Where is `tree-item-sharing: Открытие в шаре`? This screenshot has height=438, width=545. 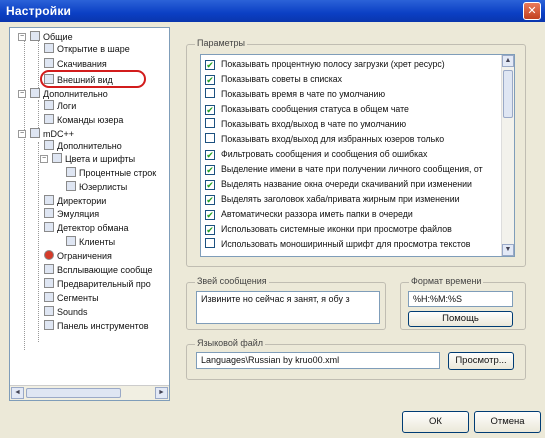
tree-item-sharing: Открытие в шаре is located at coordinates (87, 49).